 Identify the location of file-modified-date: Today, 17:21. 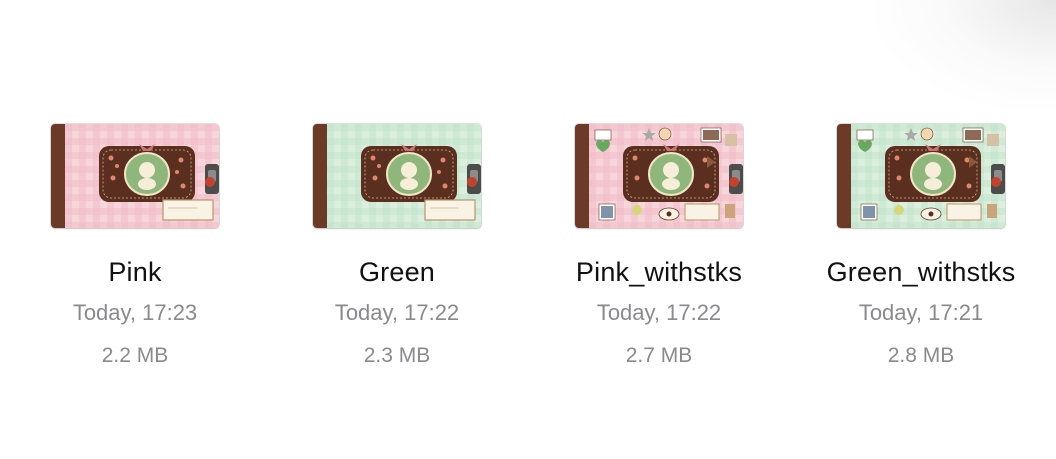
(921, 312).